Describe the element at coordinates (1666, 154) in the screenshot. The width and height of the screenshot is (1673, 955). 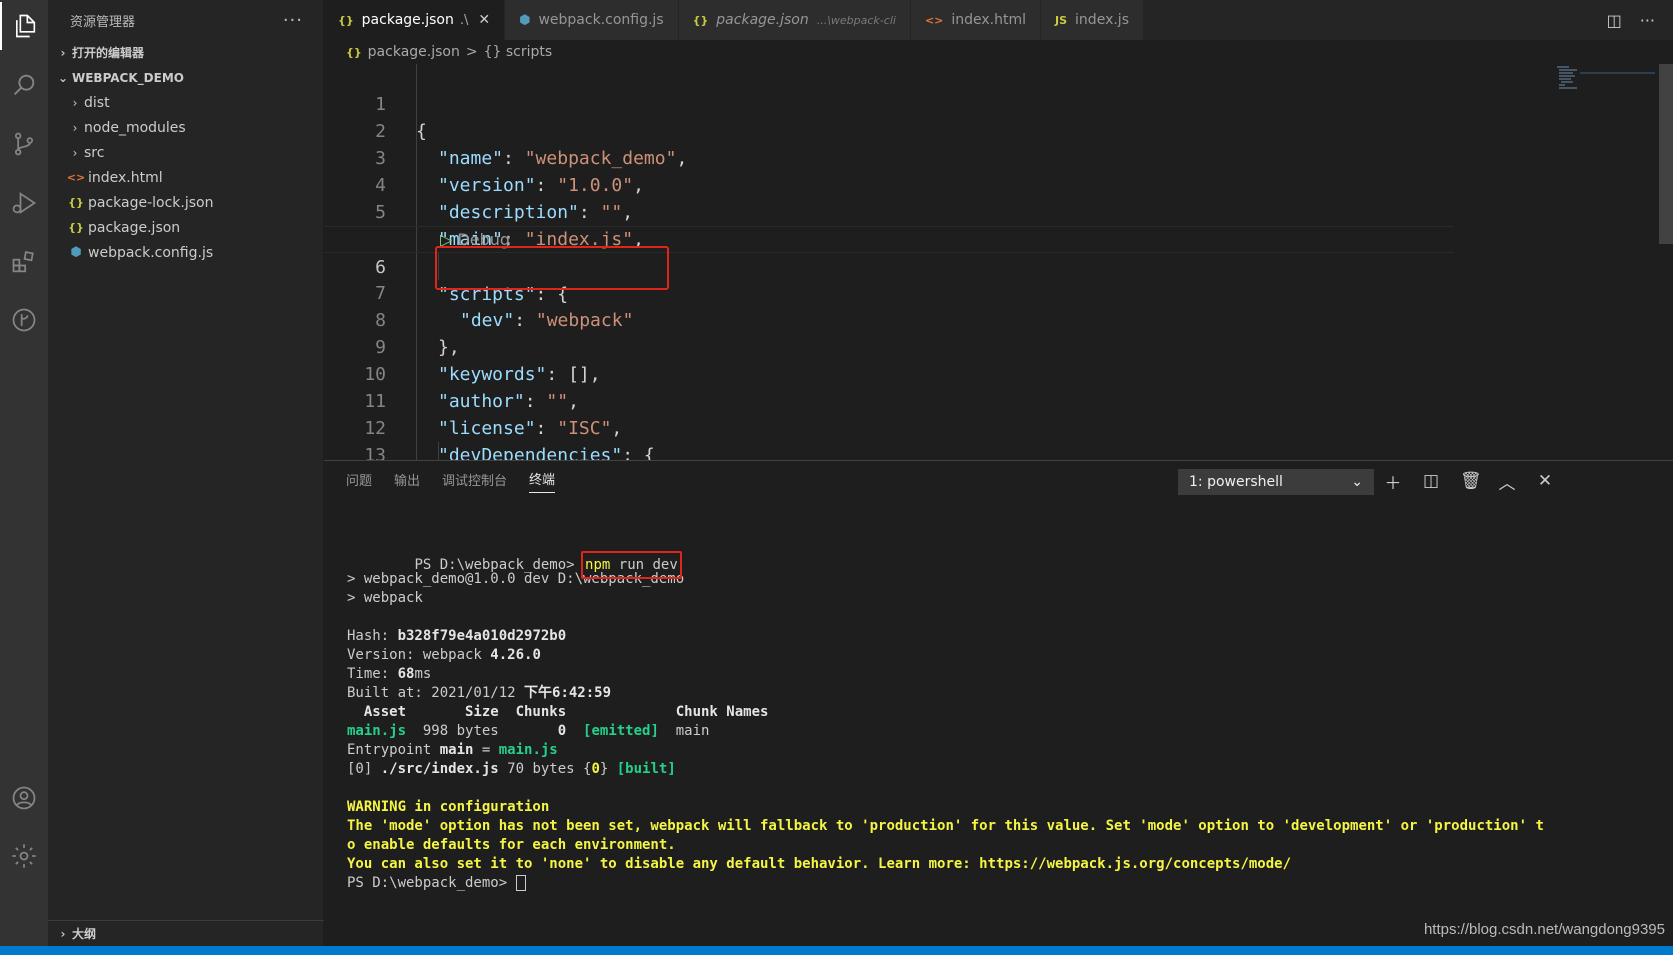
I see `scrollbar-thumb` at that location.